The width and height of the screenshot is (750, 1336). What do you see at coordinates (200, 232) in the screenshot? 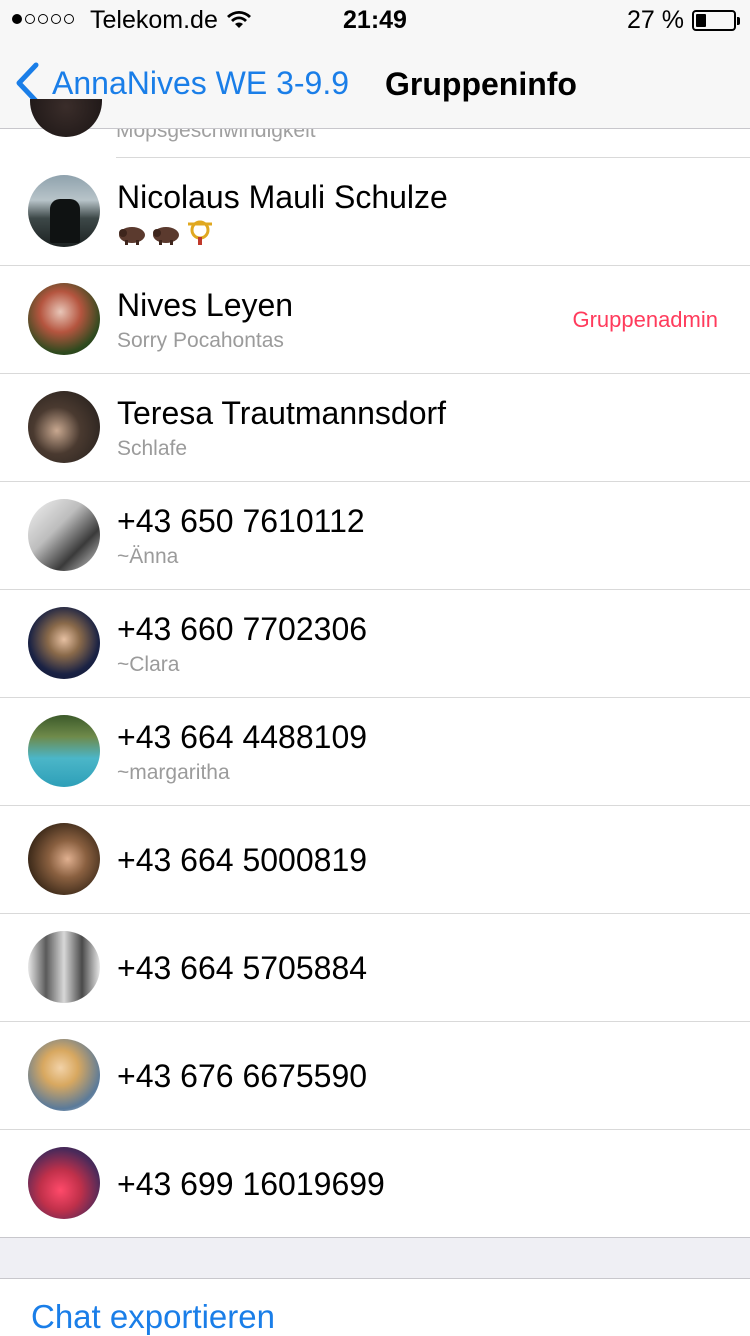
I see `postal-horn-icon` at bounding box center [200, 232].